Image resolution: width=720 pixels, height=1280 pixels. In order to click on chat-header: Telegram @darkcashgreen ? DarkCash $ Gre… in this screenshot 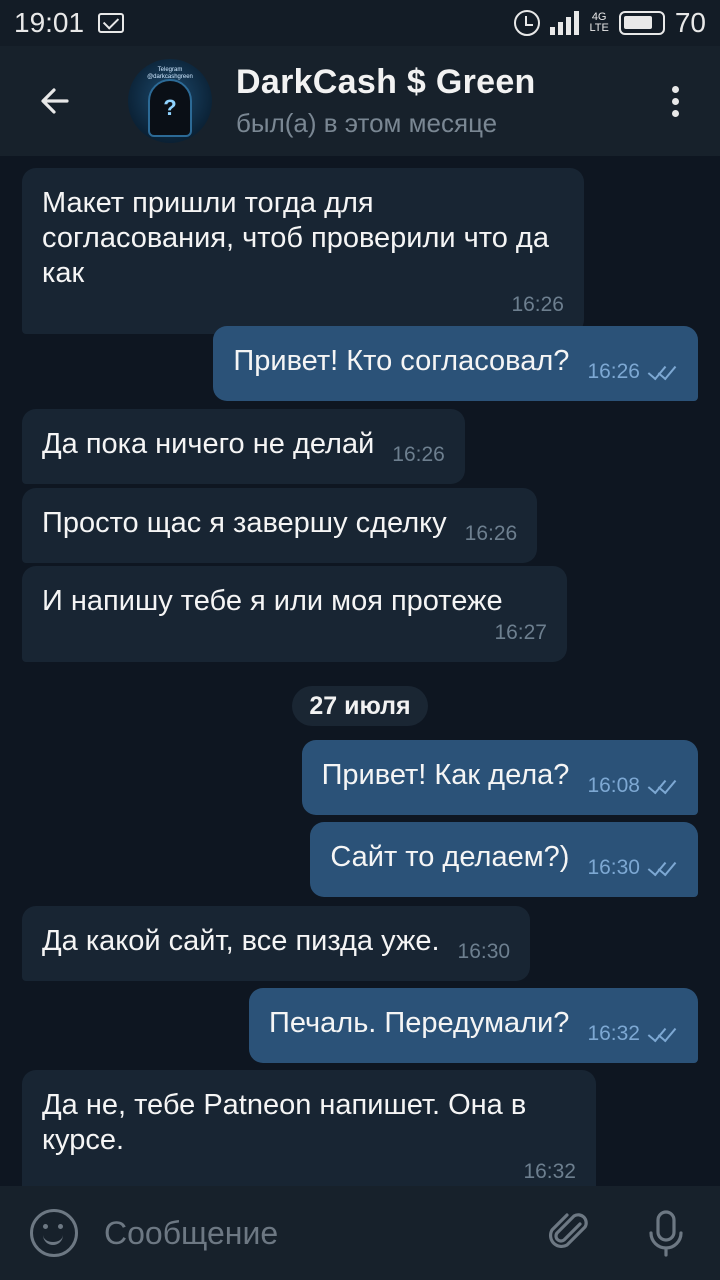, I will do `click(360, 101)`.